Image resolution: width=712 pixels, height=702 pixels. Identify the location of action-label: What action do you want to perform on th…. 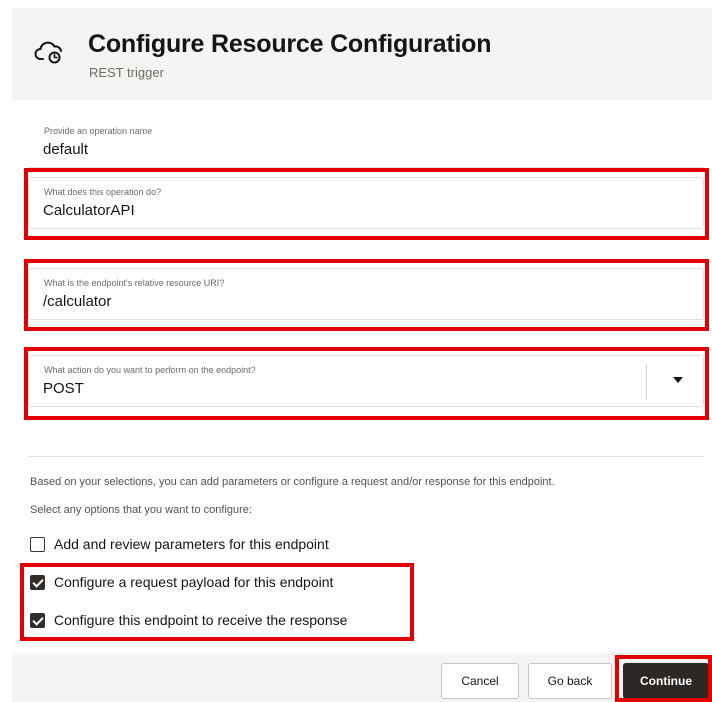
(150, 370).